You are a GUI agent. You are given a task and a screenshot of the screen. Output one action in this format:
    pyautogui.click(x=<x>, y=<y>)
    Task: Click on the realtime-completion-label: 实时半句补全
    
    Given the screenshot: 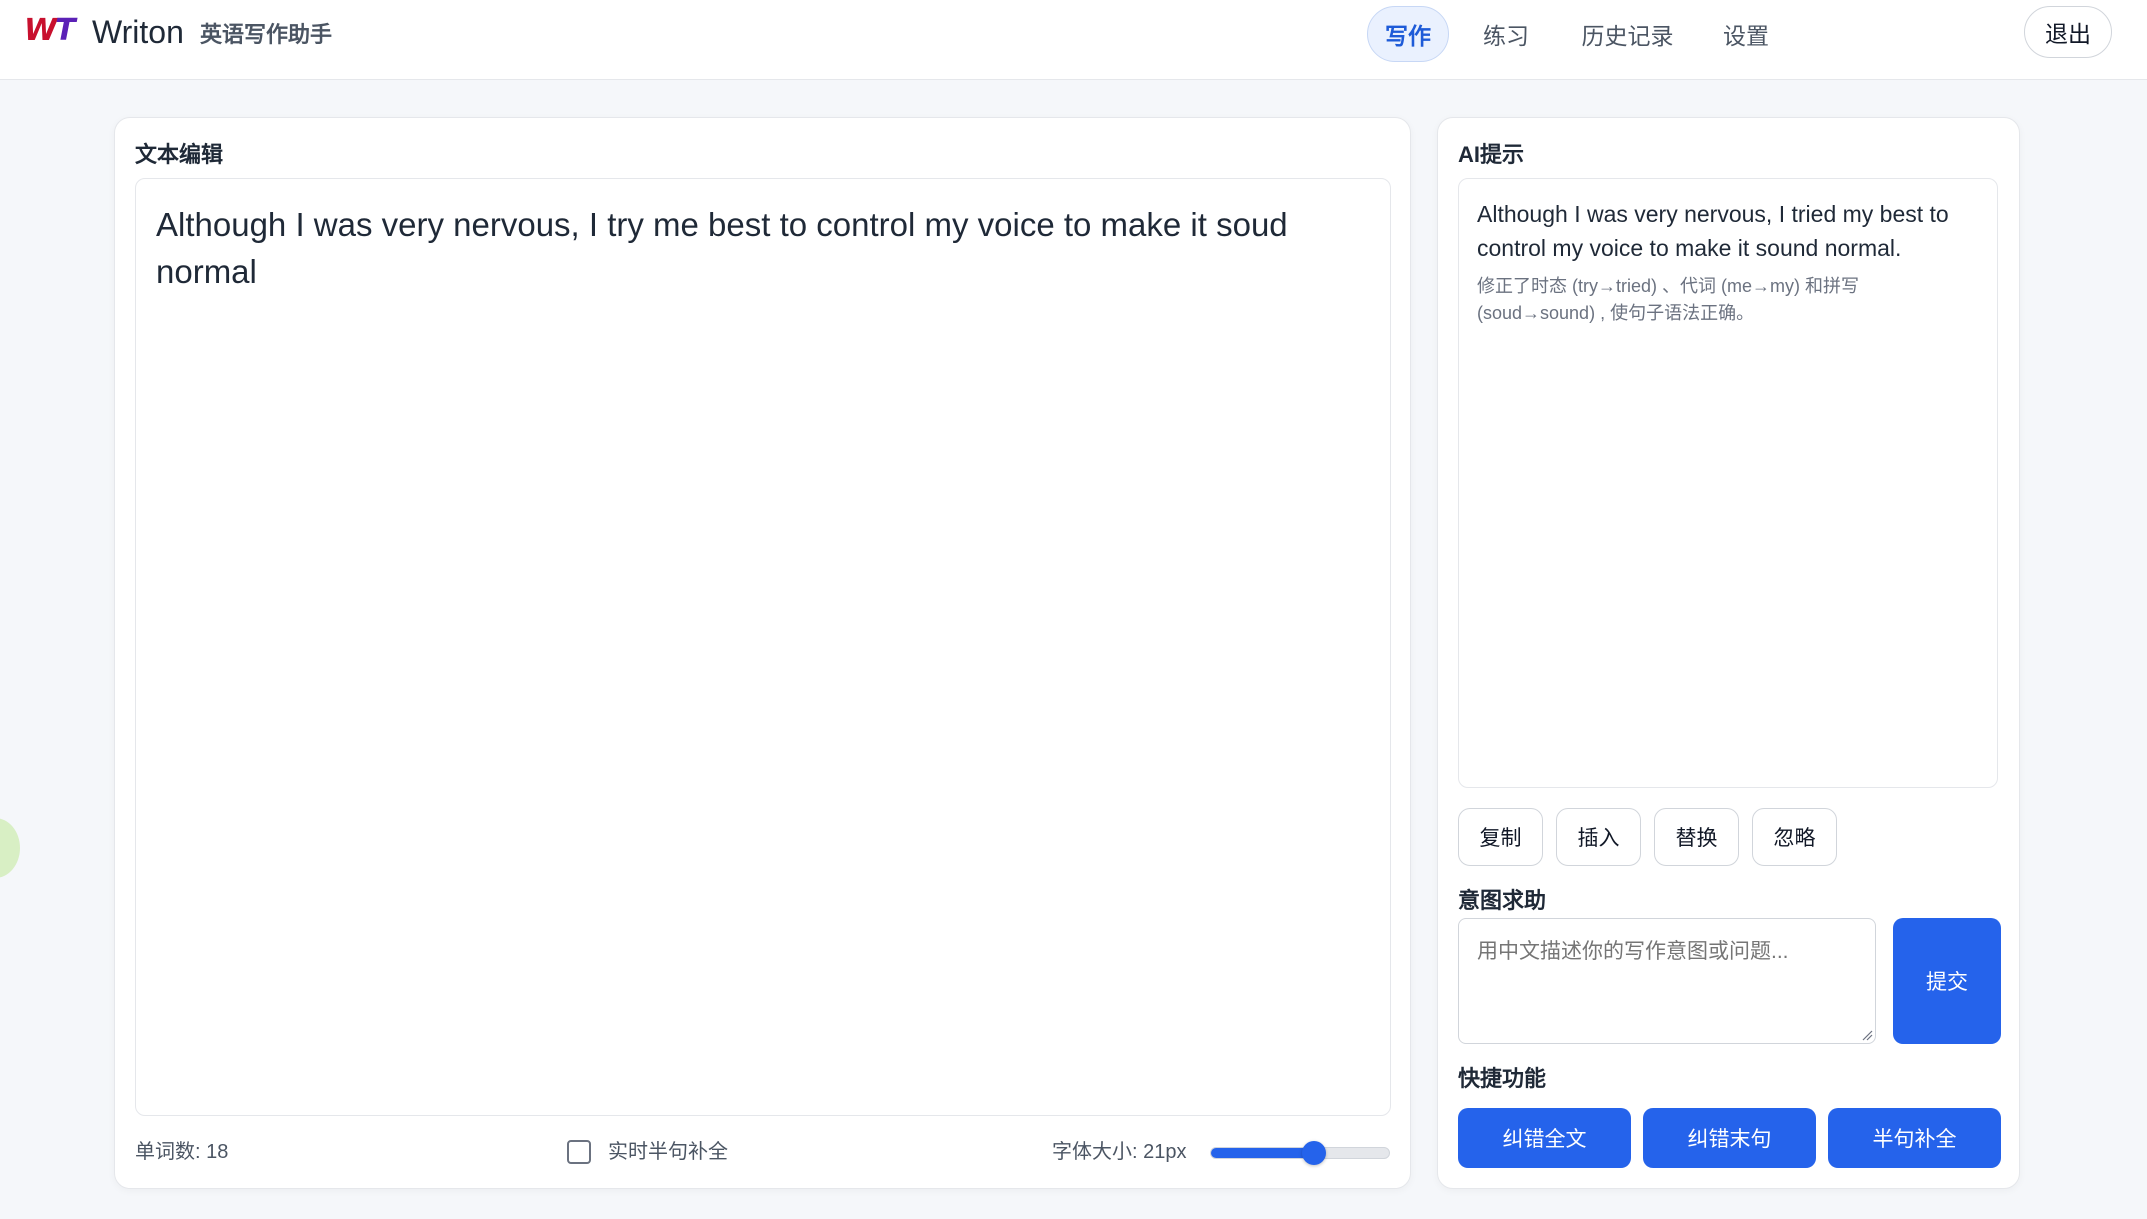 What is the action you would take?
    pyautogui.click(x=668, y=1152)
    